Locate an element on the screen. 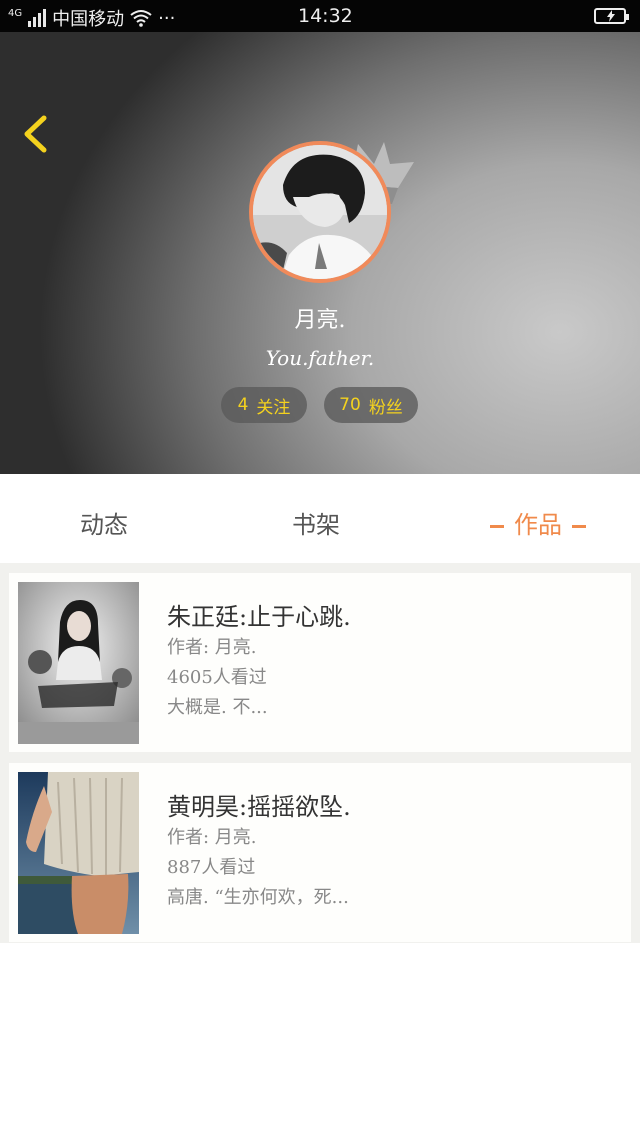  clock: 14:32 is located at coordinates (325, 16).